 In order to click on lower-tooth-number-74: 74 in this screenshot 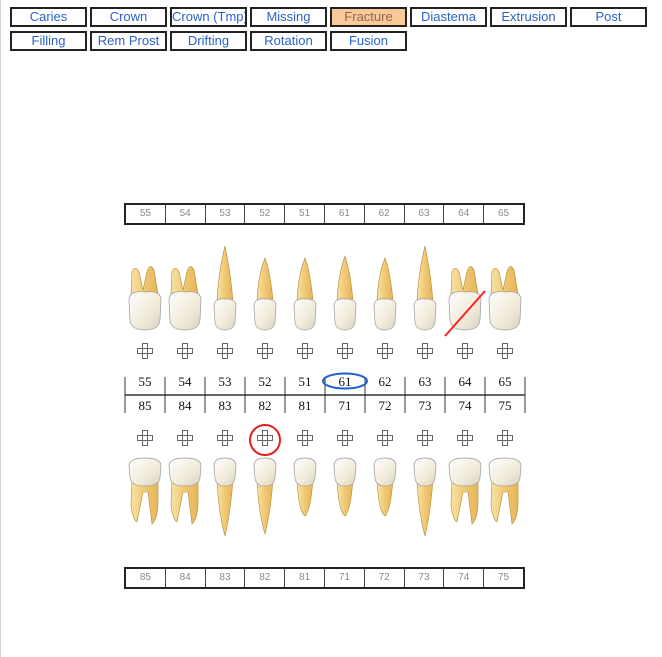, I will do `click(466, 405)`.